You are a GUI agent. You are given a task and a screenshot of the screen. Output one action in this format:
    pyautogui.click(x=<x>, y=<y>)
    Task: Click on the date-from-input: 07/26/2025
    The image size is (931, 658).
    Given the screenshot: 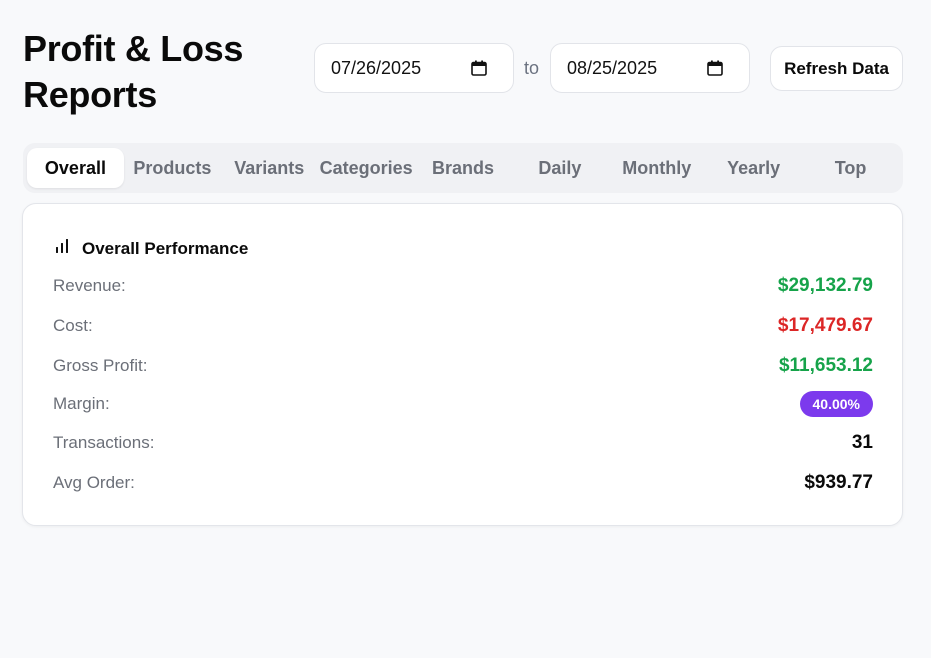 What is the action you would take?
    pyautogui.click(x=414, y=68)
    